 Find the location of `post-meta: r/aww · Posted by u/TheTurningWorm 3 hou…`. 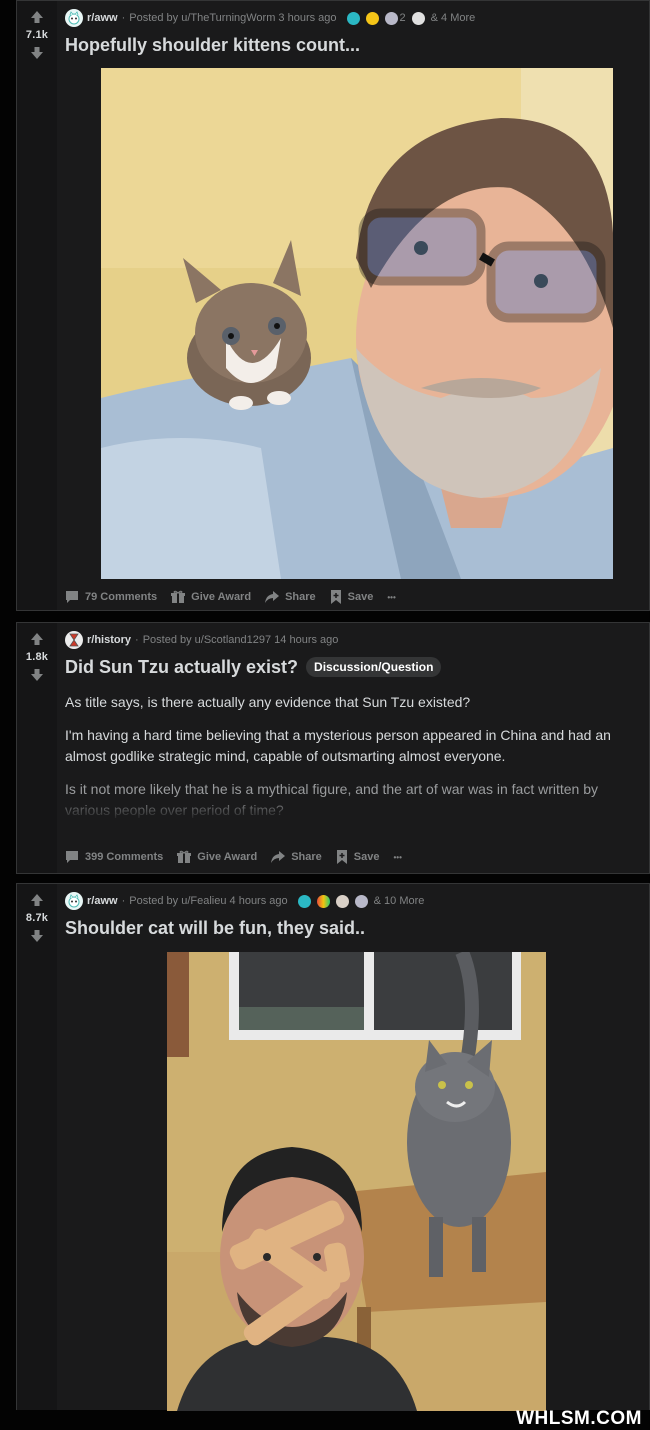

post-meta: r/aww · Posted by u/TheTurningWorm 3 hou… is located at coordinates (355, 18).